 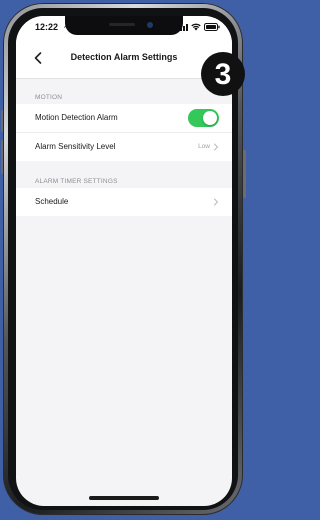 What do you see at coordinates (76, 181) in the screenshot?
I see `section-header-alarm-timer: ALARM TIMER SETTINGS` at bounding box center [76, 181].